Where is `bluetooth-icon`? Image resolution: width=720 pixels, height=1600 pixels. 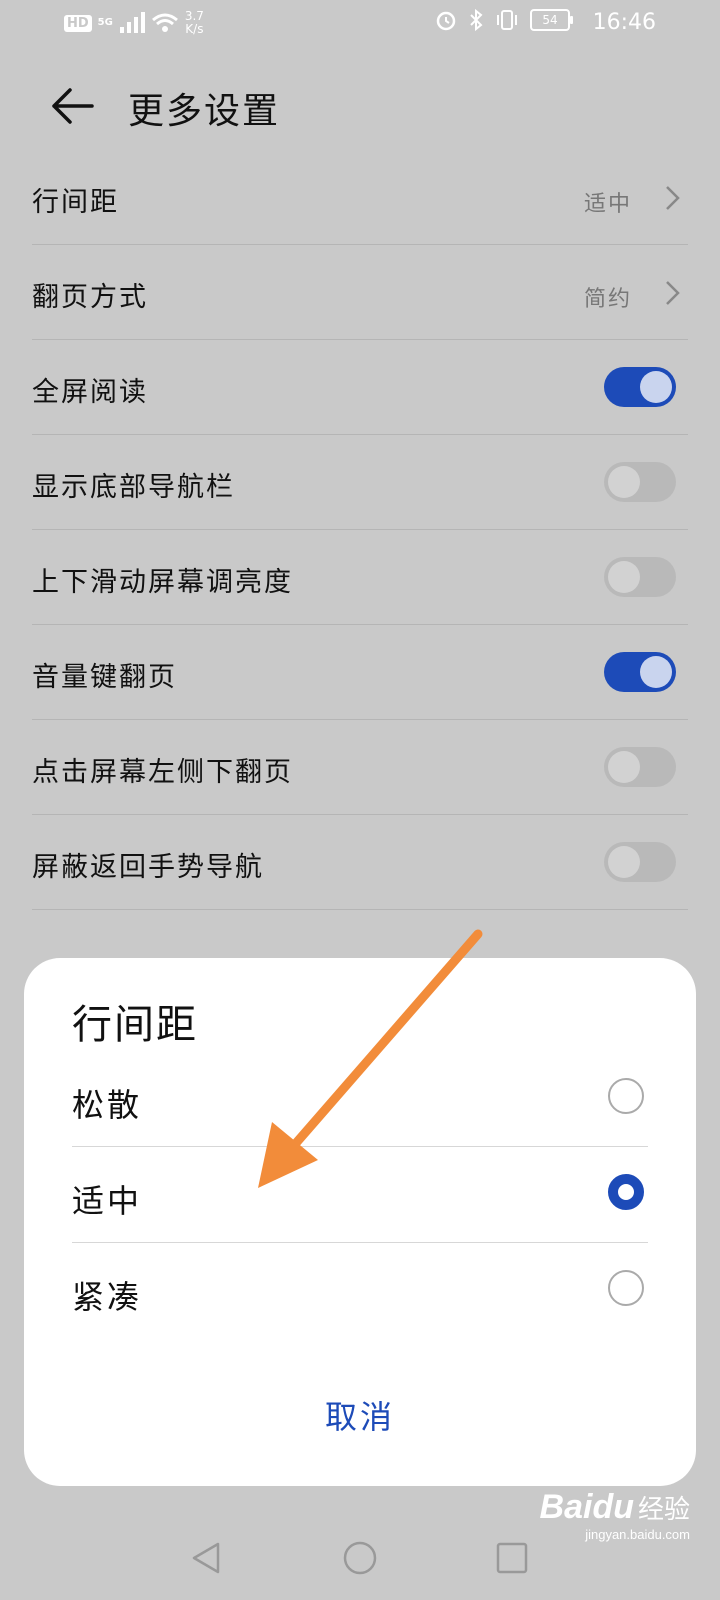
bluetooth-icon is located at coordinates (476, 20).